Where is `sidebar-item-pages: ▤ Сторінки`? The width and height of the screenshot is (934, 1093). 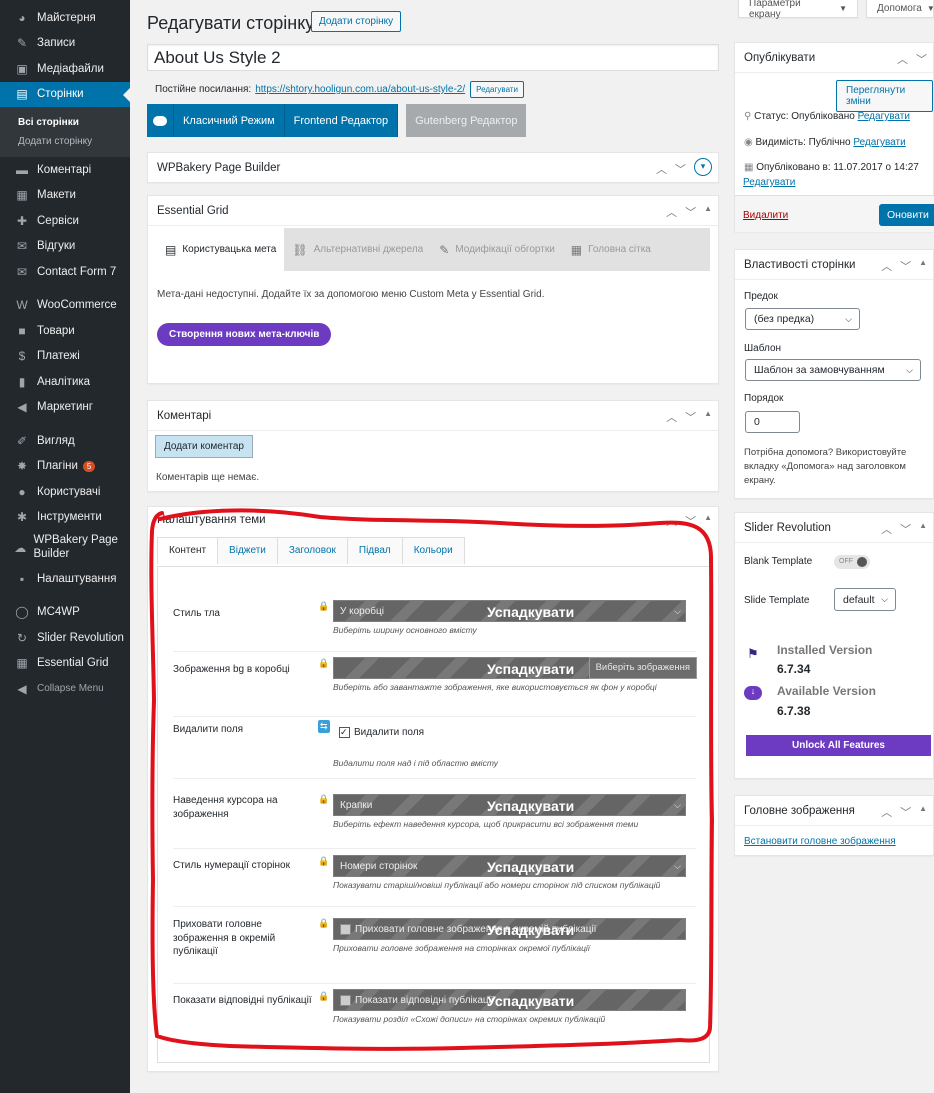
sidebar-item-pages: ▤ Сторінки is located at coordinates (65, 94).